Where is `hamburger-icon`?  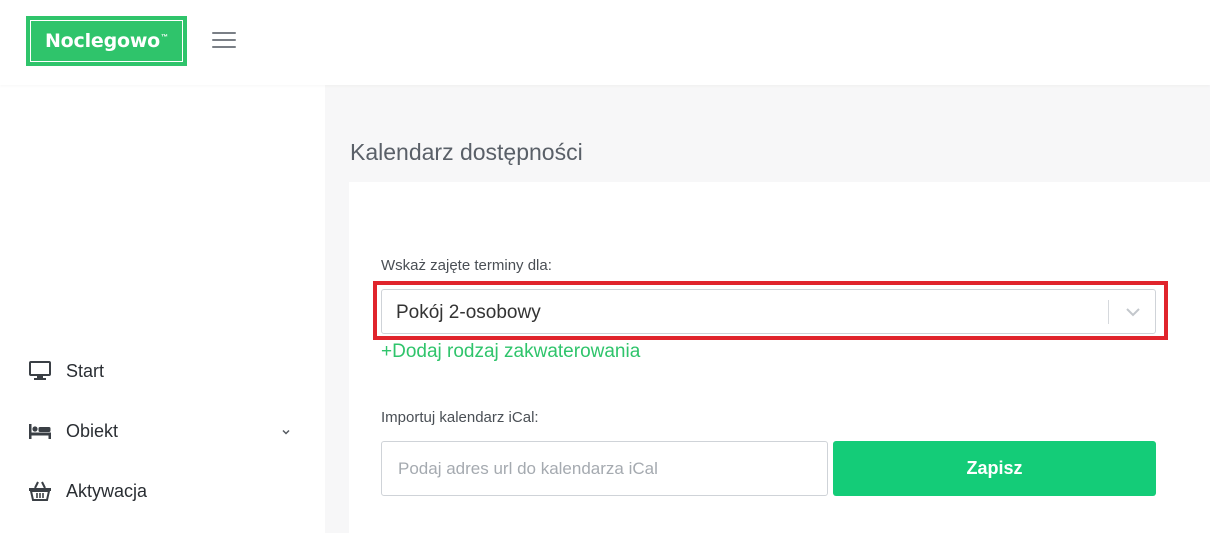 hamburger-icon is located at coordinates (224, 40).